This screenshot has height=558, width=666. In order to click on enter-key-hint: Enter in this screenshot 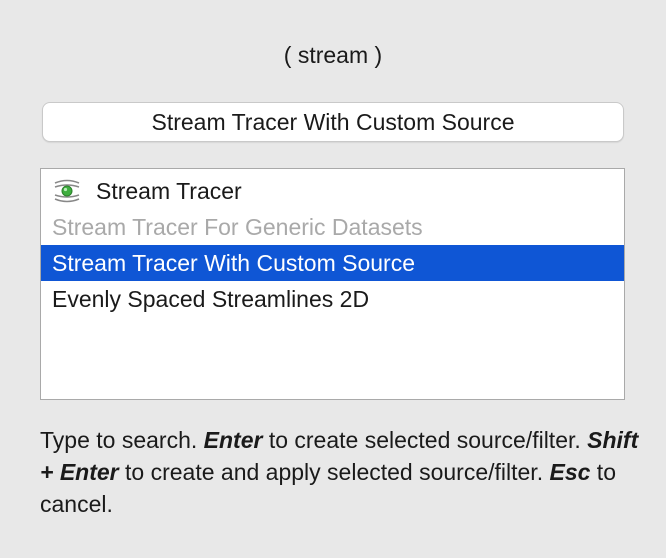, I will do `click(233, 440)`.